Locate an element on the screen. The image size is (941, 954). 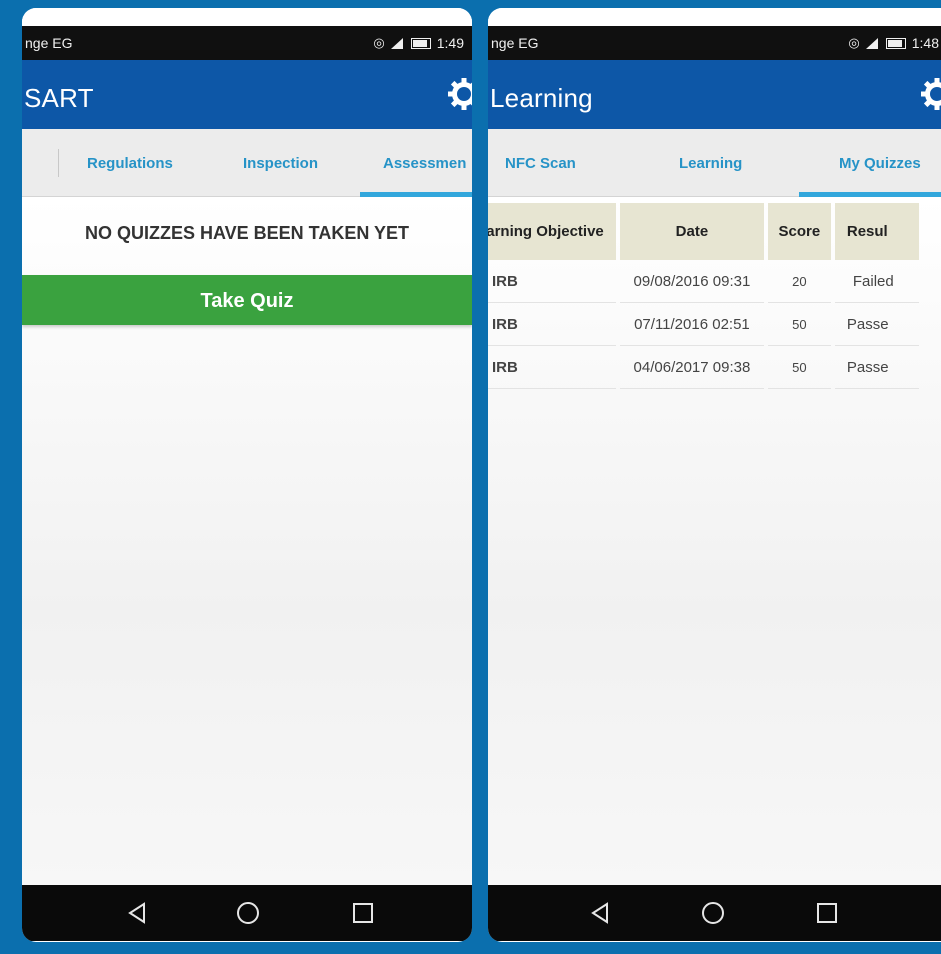
status-icons: ◎ 1:49 is located at coordinates (418, 43).